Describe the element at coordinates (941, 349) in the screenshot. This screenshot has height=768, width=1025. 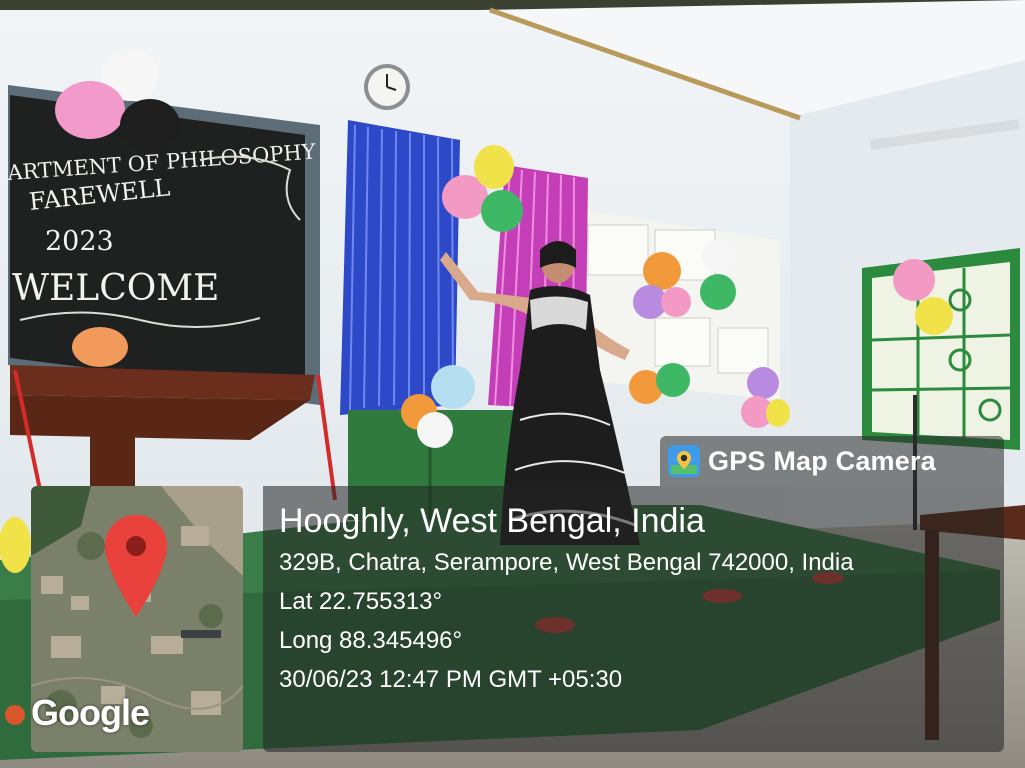
I see `green-window` at that location.